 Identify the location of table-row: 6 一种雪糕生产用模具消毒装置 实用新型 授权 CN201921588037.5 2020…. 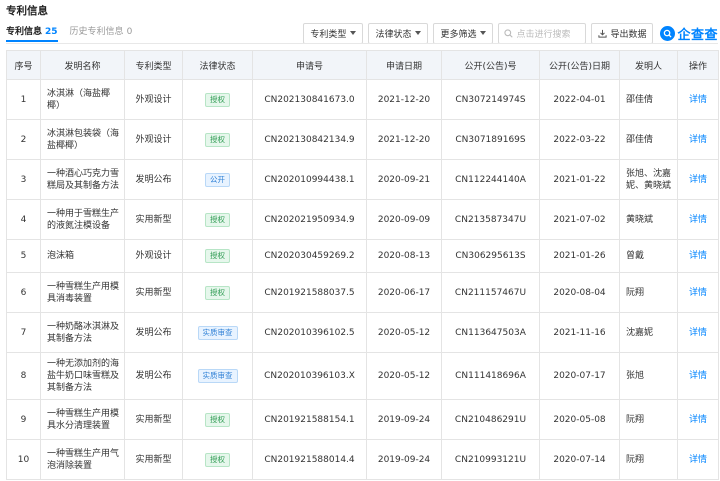
(362, 292).